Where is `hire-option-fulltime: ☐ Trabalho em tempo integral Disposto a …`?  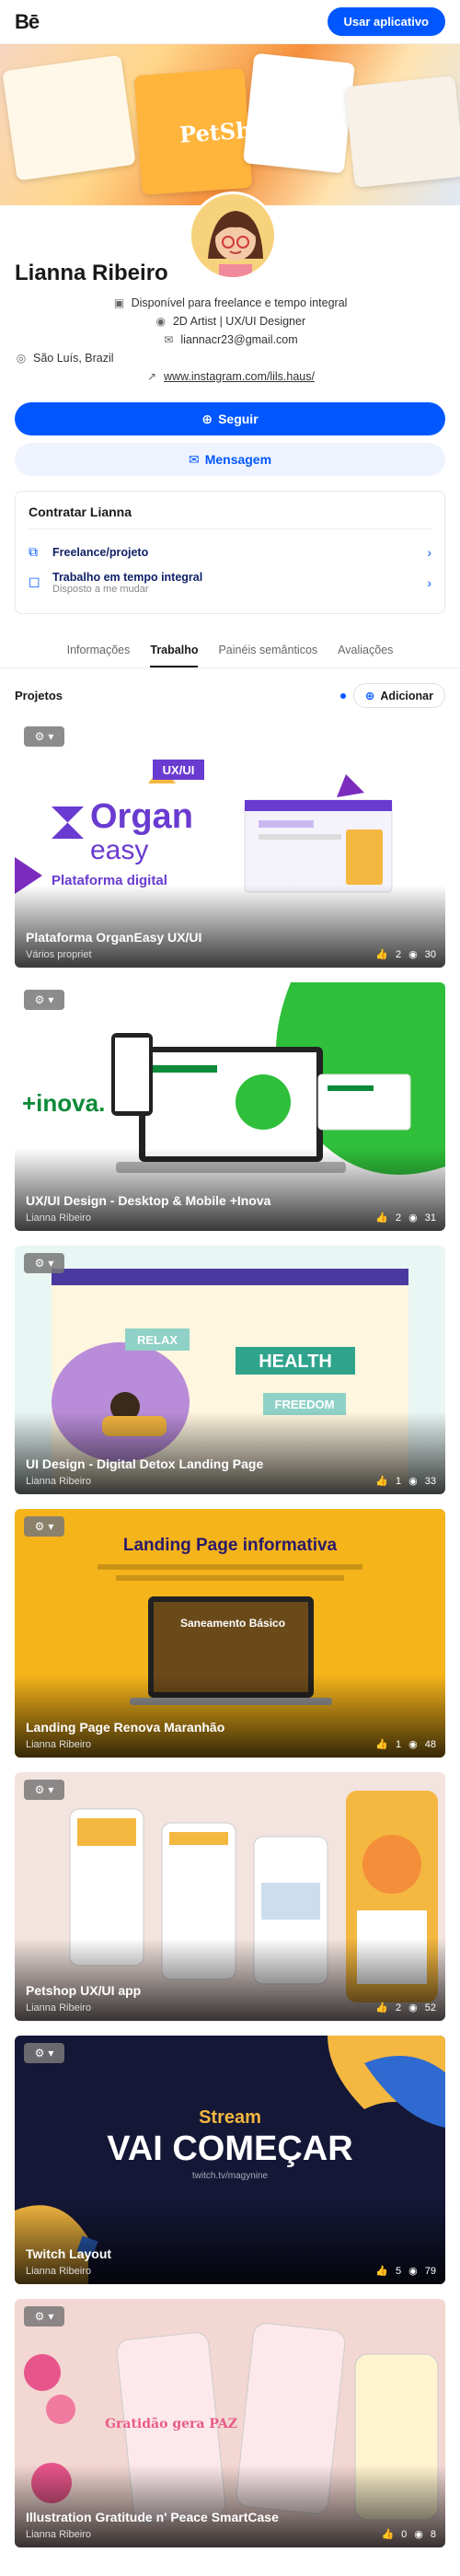 hire-option-fulltime: ☐ Trabalho em tempo integral Disposto a … is located at coordinates (230, 582).